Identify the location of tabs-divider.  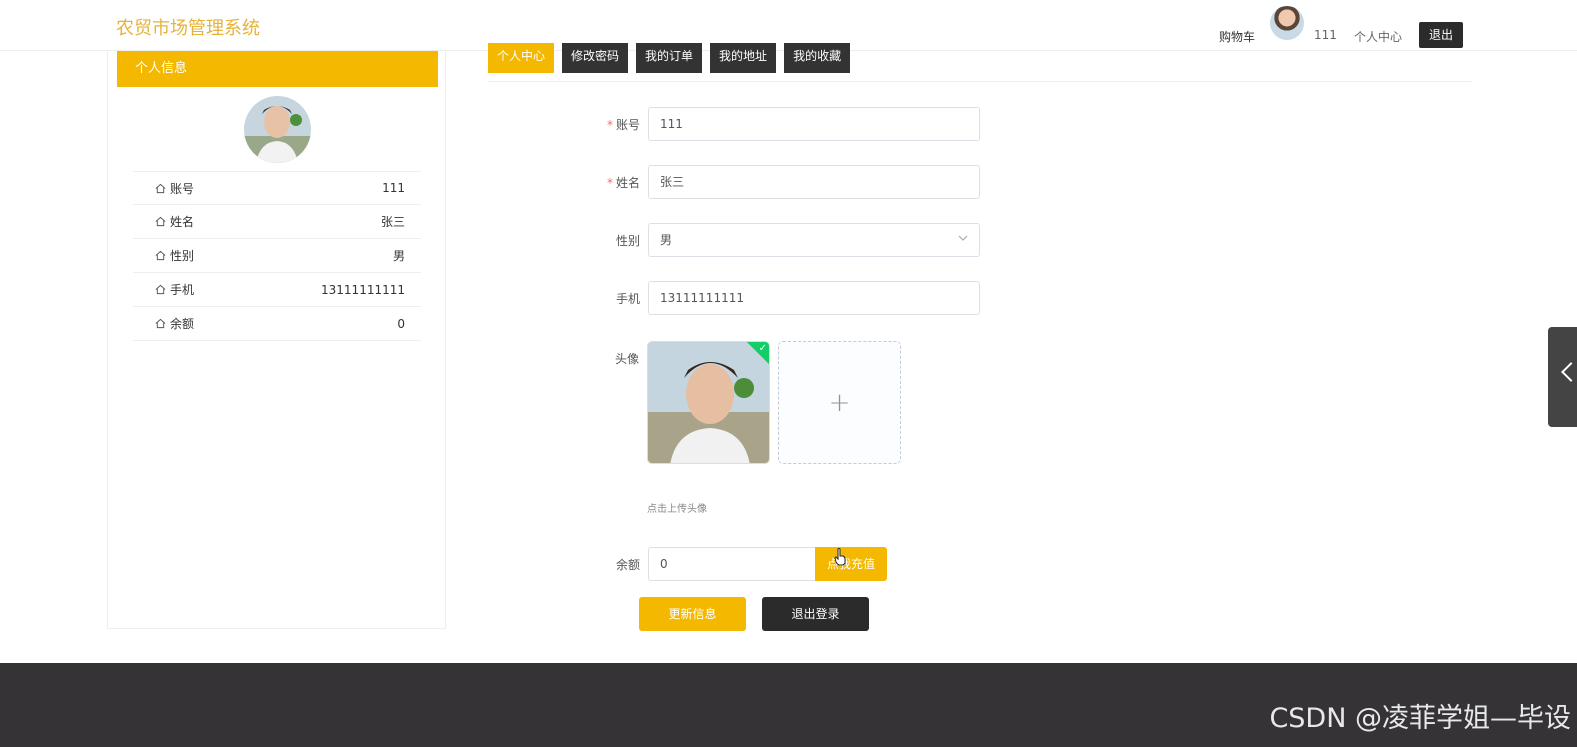
(980, 81).